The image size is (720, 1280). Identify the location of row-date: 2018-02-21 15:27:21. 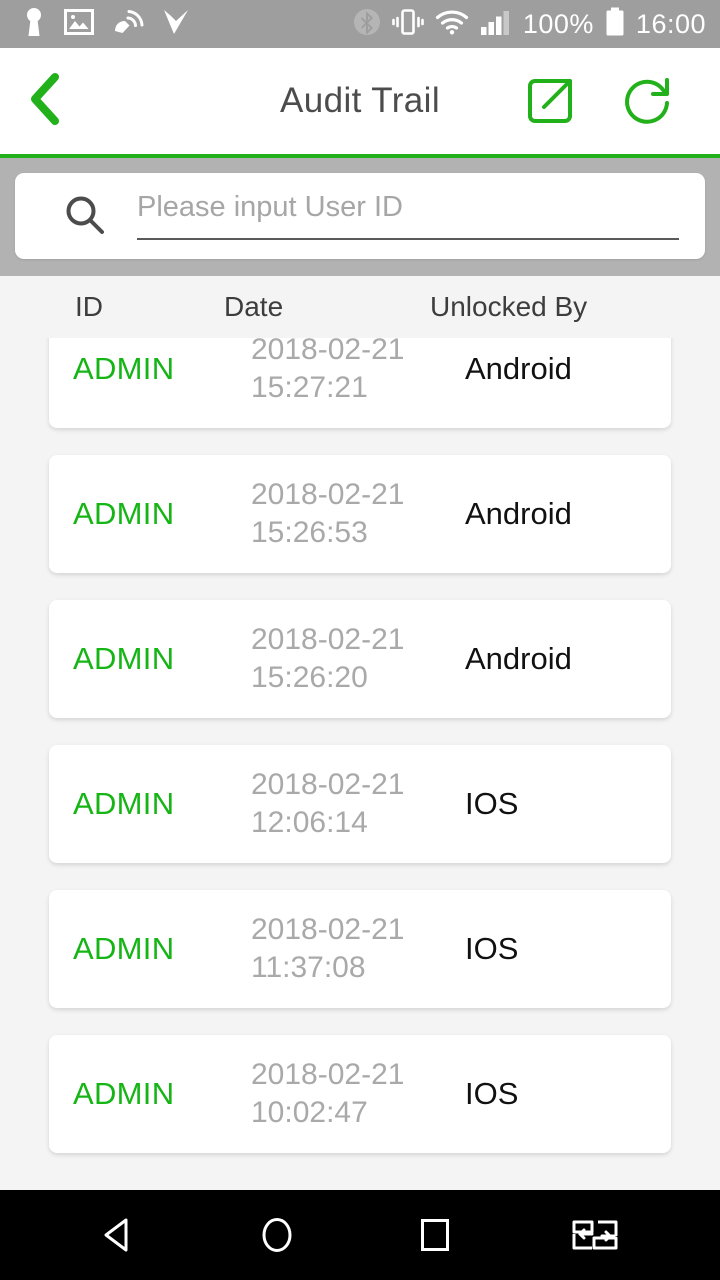
(354, 372).